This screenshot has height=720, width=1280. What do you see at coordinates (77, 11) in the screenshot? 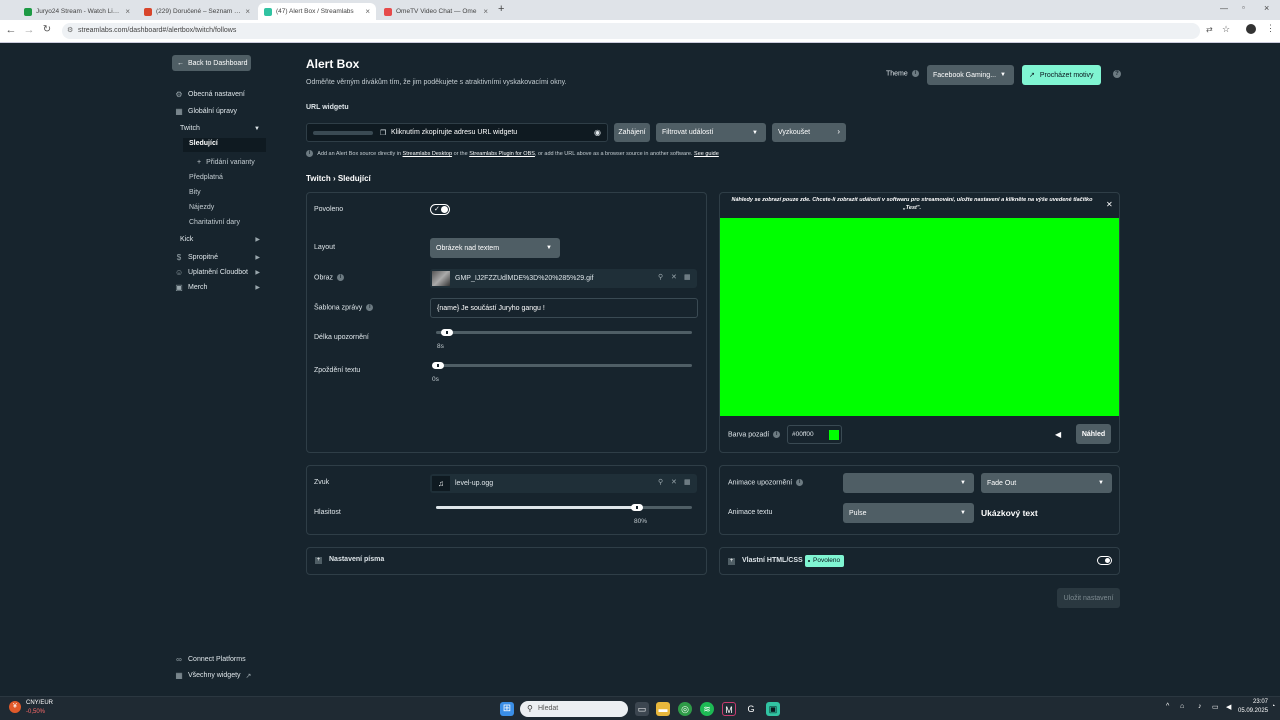
I see `browser-tab: Juryo24 Stream - Watch Live o ×` at bounding box center [77, 11].